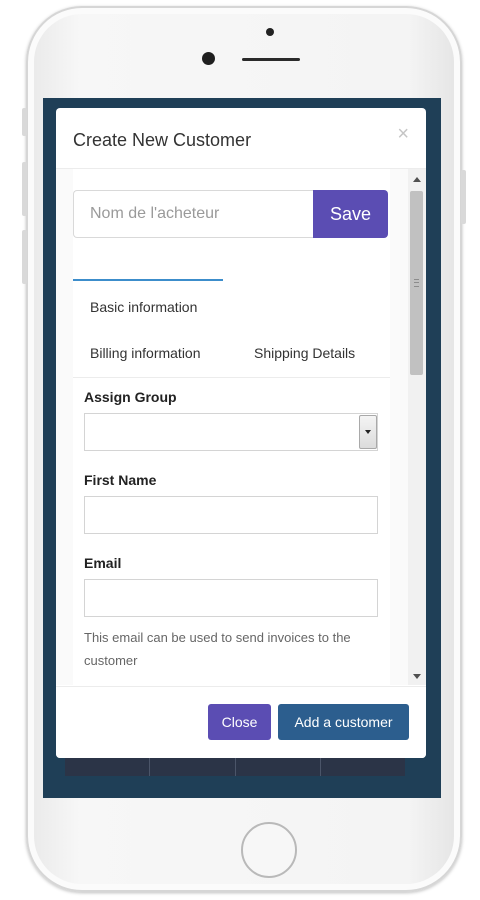 The width and height of the screenshot is (480, 900). Describe the element at coordinates (368, 432) in the screenshot. I see `dropdown-arrow-icon` at that location.